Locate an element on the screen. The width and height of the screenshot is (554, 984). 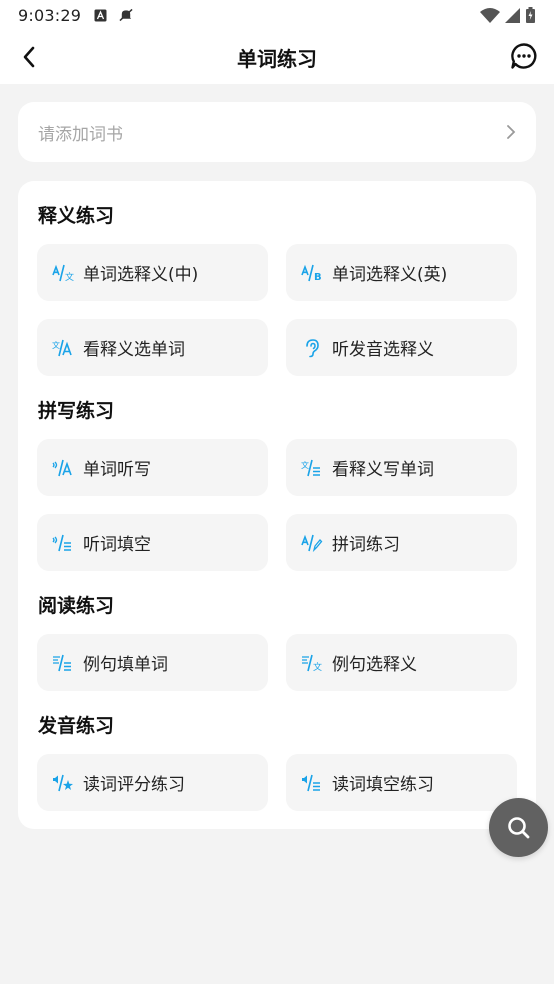
item-label: 看释义选单词 is located at coordinates (134, 350).